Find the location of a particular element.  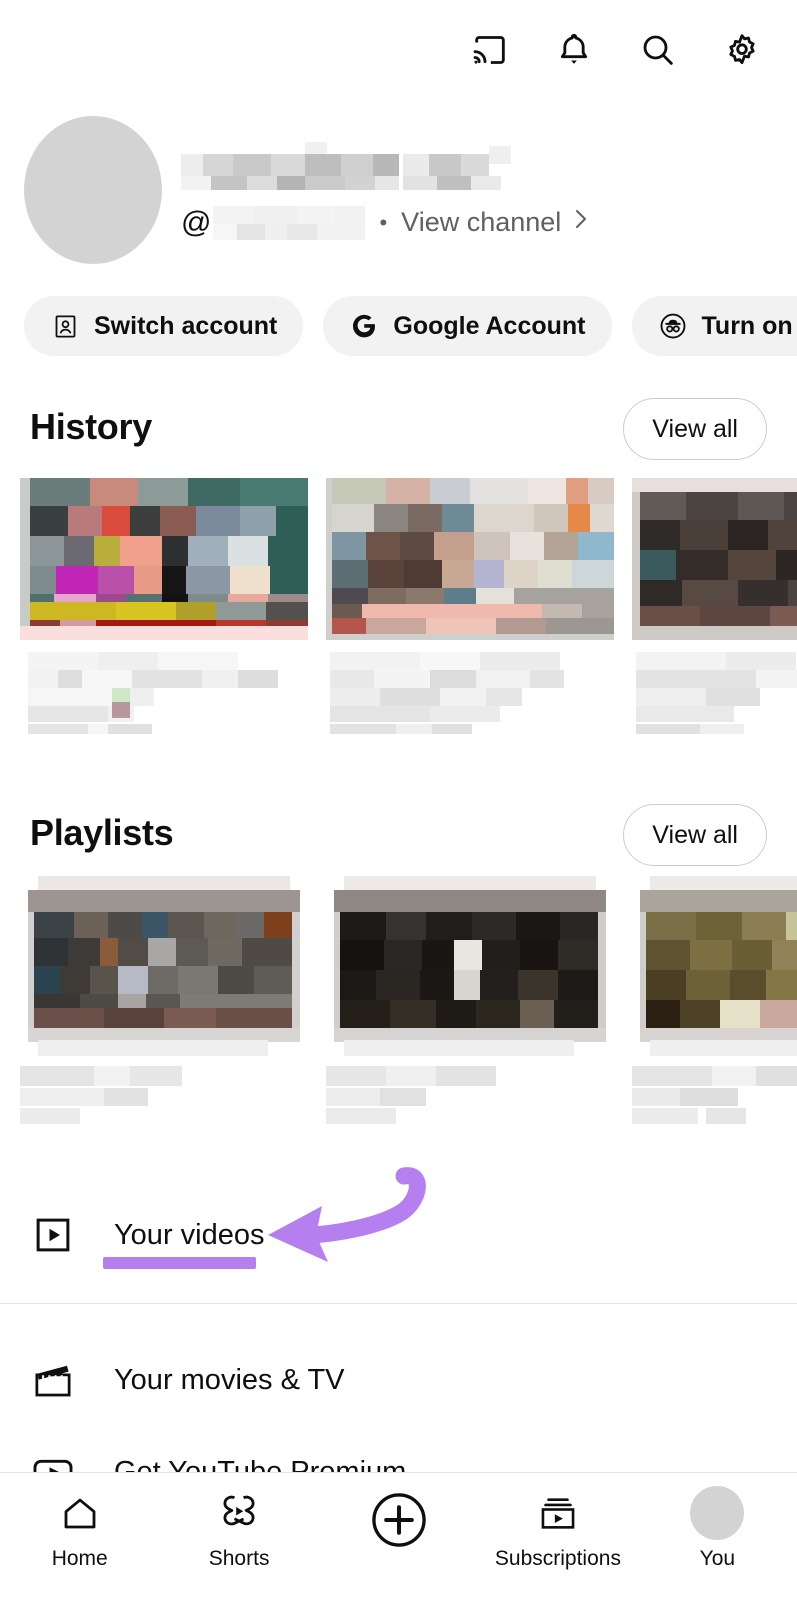

profile-handle-row: @ • View channel is located at coordinates (386, 222).